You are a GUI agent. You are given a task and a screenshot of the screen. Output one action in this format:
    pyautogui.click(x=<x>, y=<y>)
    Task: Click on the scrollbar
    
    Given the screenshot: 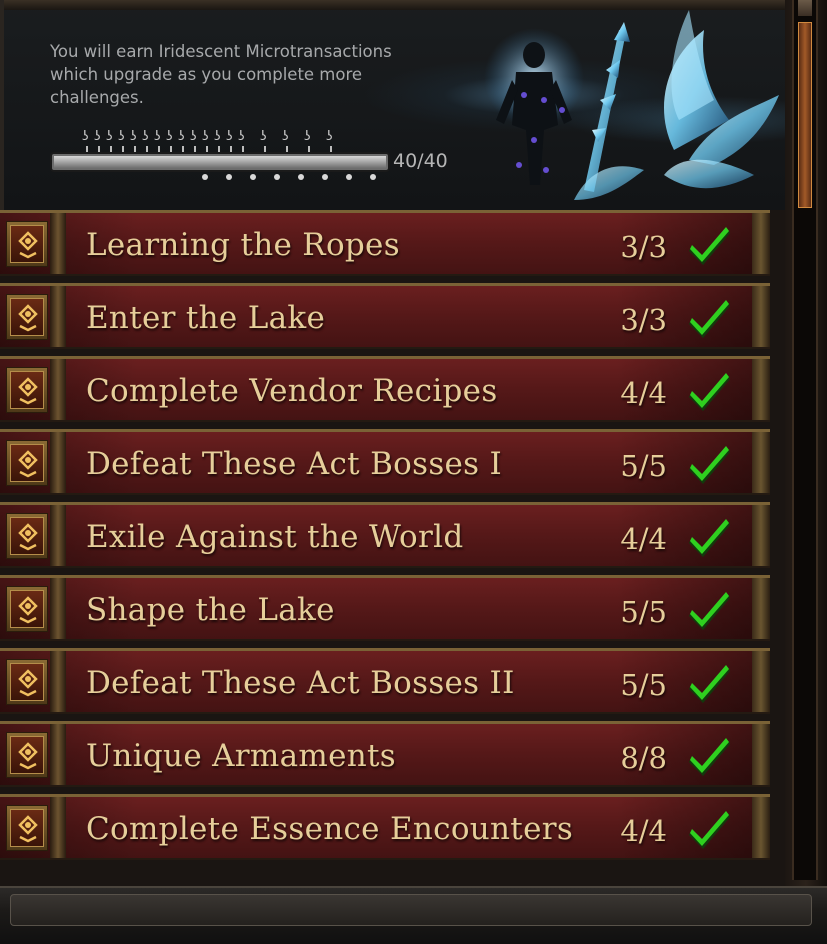 What is the action you would take?
    pyautogui.click(x=806, y=445)
    